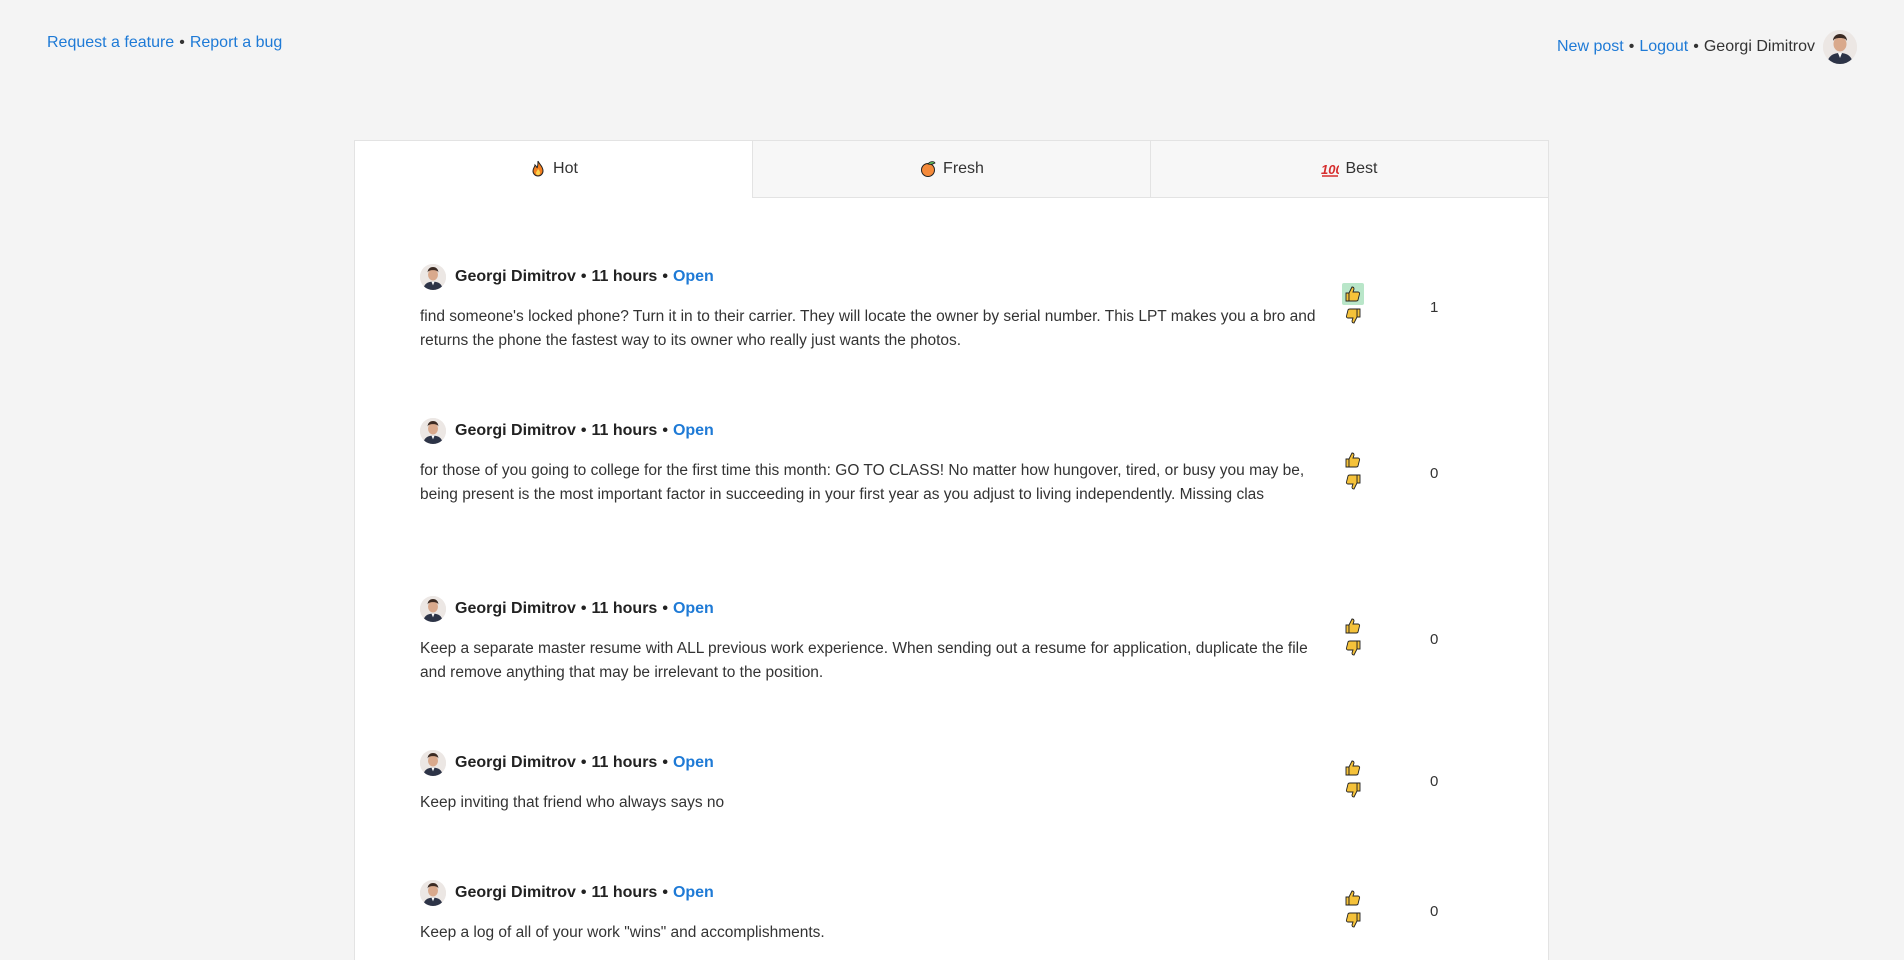 The height and width of the screenshot is (960, 1904). I want to click on svg-text: 100, so click(1330, 169).